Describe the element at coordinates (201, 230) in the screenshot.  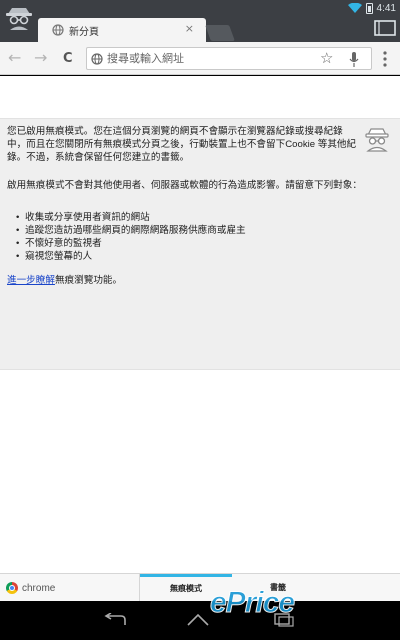
I see `list-item: 追蹤您造訪過哪些網頁的網際網路服務供應商或雇主` at that location.